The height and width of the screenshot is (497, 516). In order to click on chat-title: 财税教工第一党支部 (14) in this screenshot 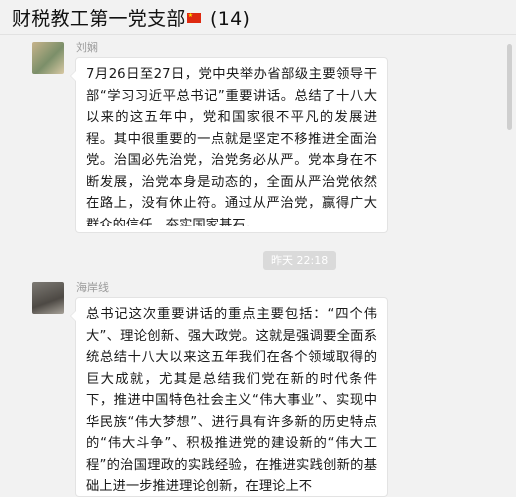, I will do `click(131, 17)`.